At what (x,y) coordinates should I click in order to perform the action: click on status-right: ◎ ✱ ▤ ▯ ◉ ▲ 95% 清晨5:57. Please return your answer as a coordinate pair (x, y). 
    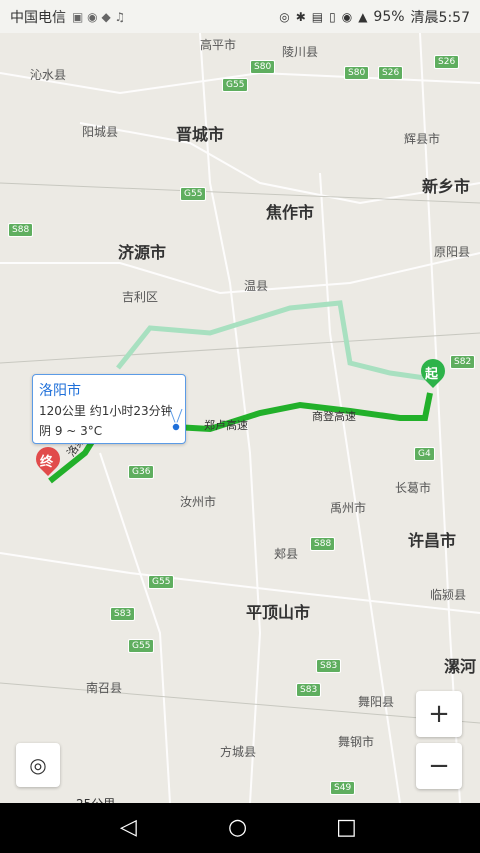
    Looking at the image, I should click on (374, 17).